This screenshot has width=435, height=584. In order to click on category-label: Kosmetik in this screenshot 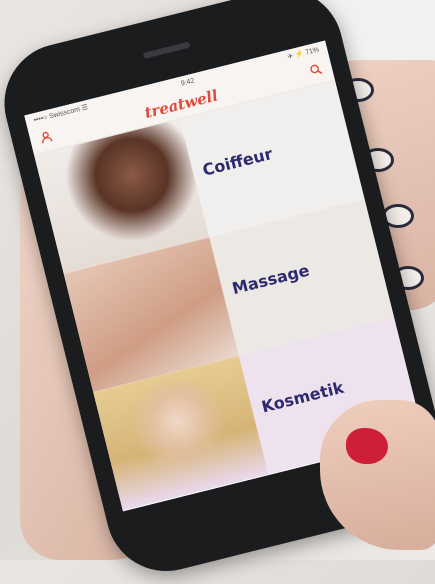, I will do `click(302, 397)`.